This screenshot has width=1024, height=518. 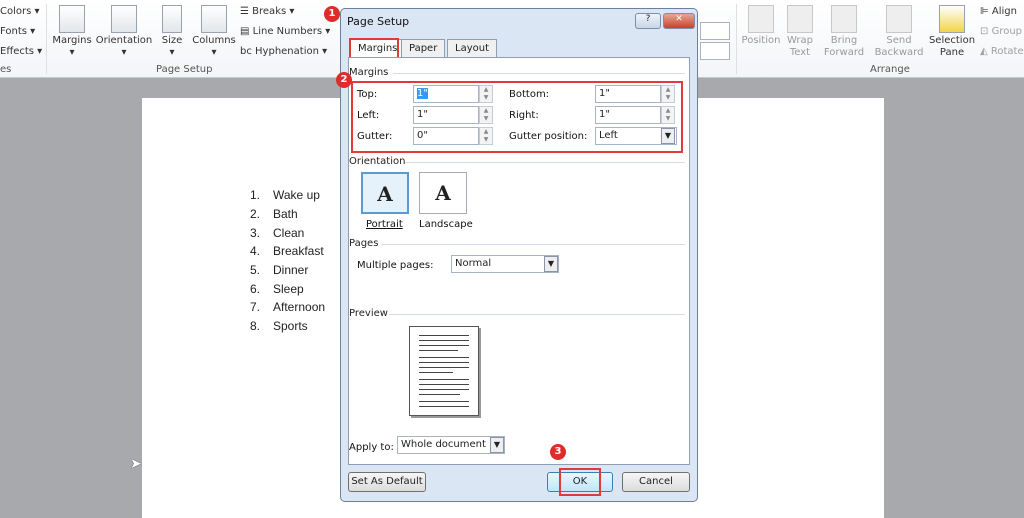 What do you see at coordinates (385, 193) in the screenshot?
I see `portrait-icon: A` at bounding box center [385, 193].